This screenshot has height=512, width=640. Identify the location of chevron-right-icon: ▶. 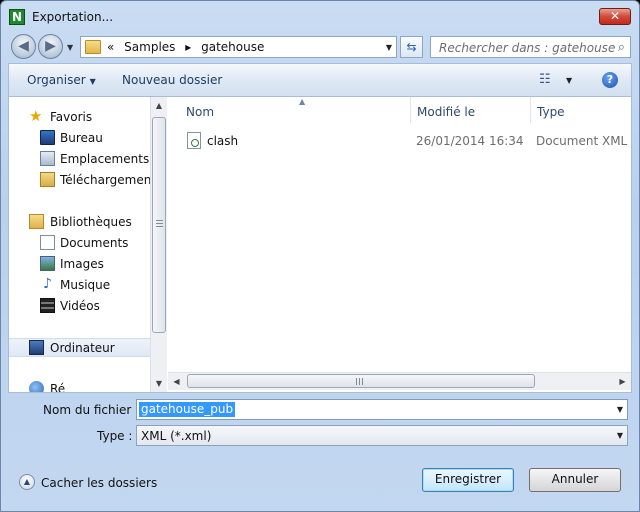
(622, 381).